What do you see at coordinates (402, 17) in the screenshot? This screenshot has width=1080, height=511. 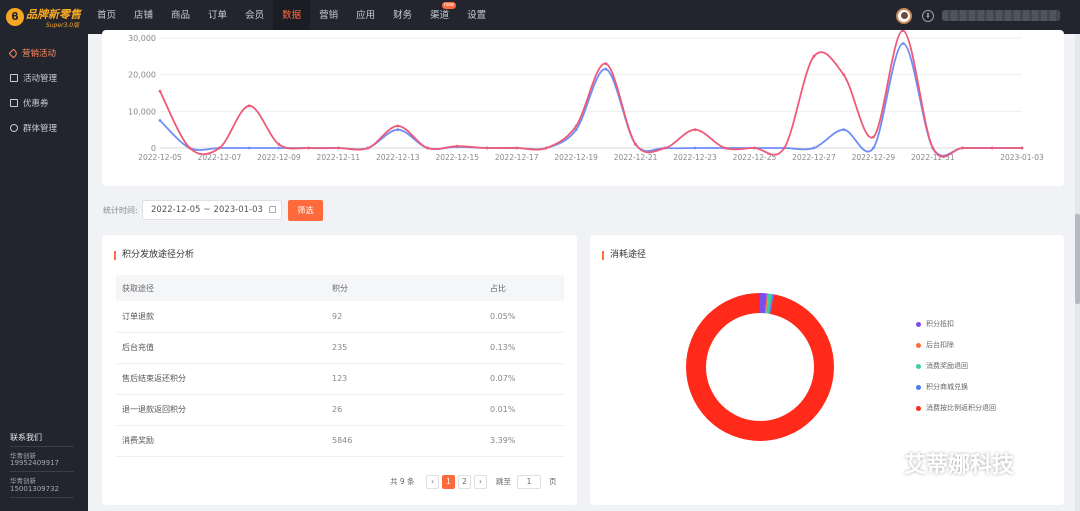 I see `nav-item-8: 财务` at bounding box center [402, 17].